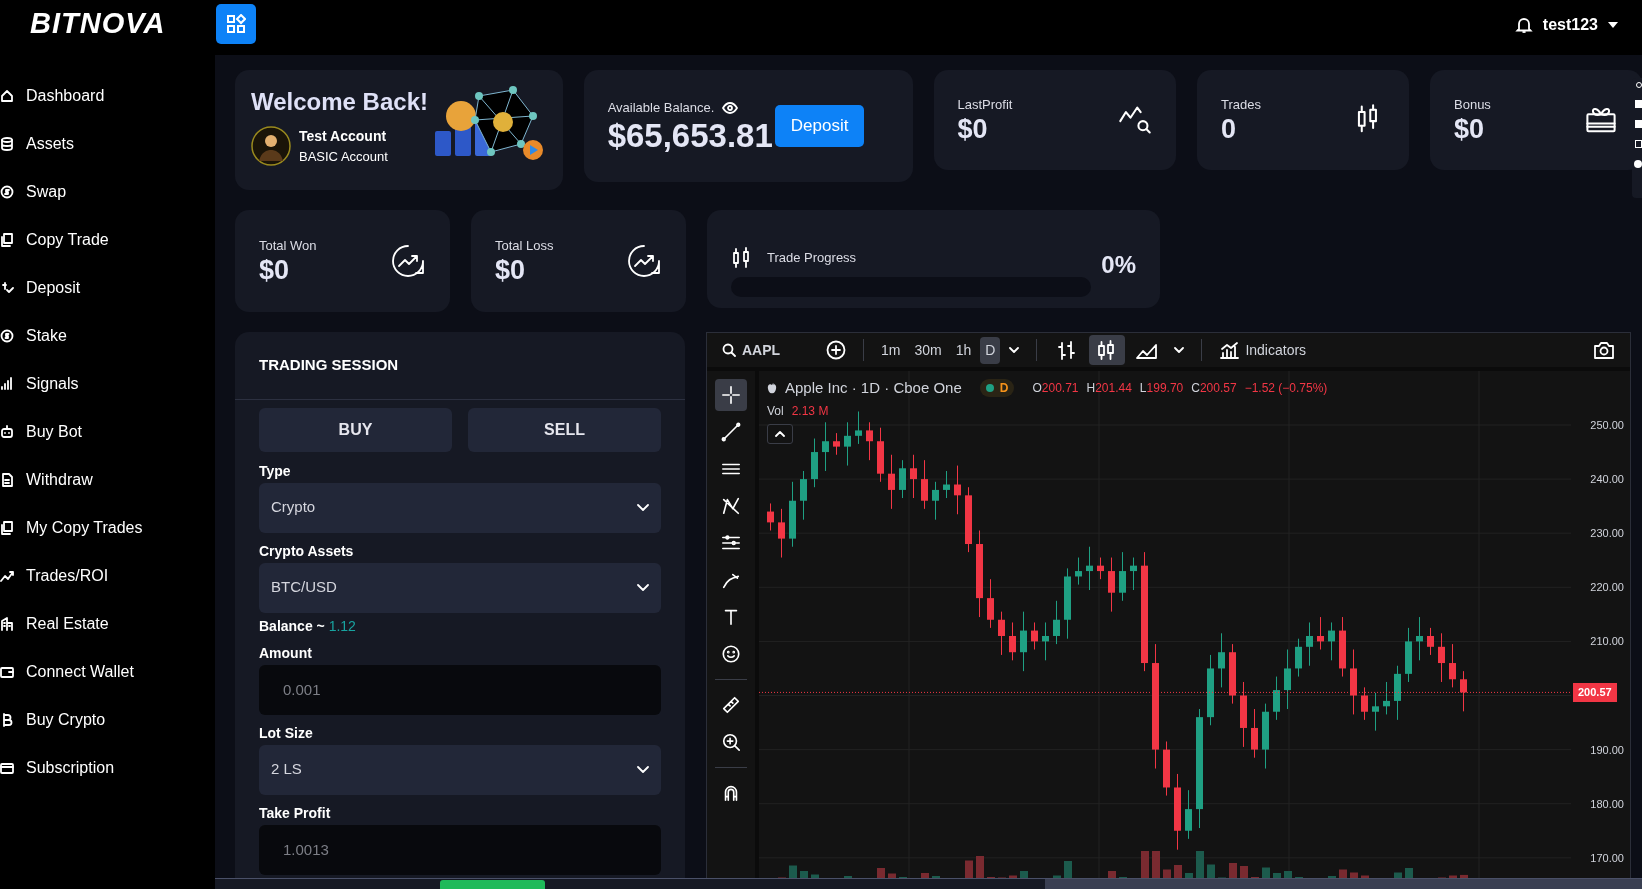  I want to click on field-label: Type, so click(275, 470).